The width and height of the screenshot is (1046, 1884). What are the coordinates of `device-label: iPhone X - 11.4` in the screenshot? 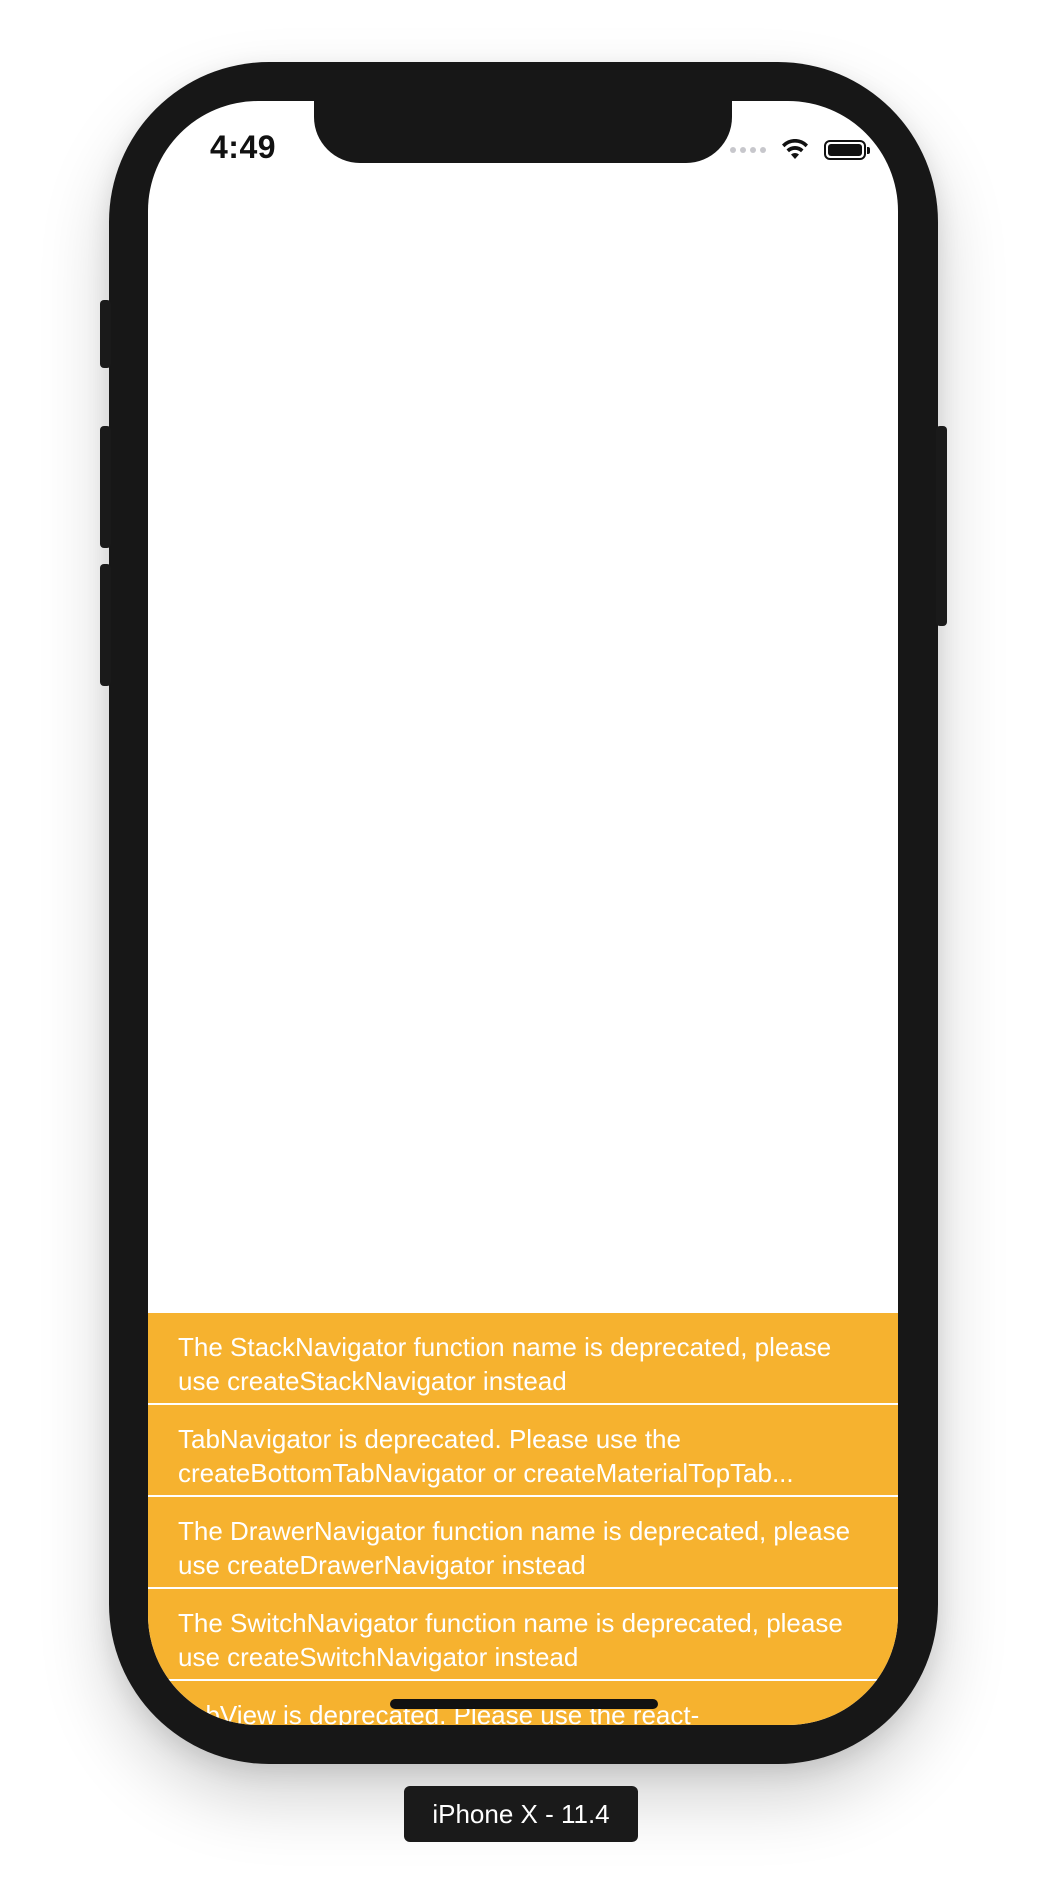 It's located at (521, 1814).